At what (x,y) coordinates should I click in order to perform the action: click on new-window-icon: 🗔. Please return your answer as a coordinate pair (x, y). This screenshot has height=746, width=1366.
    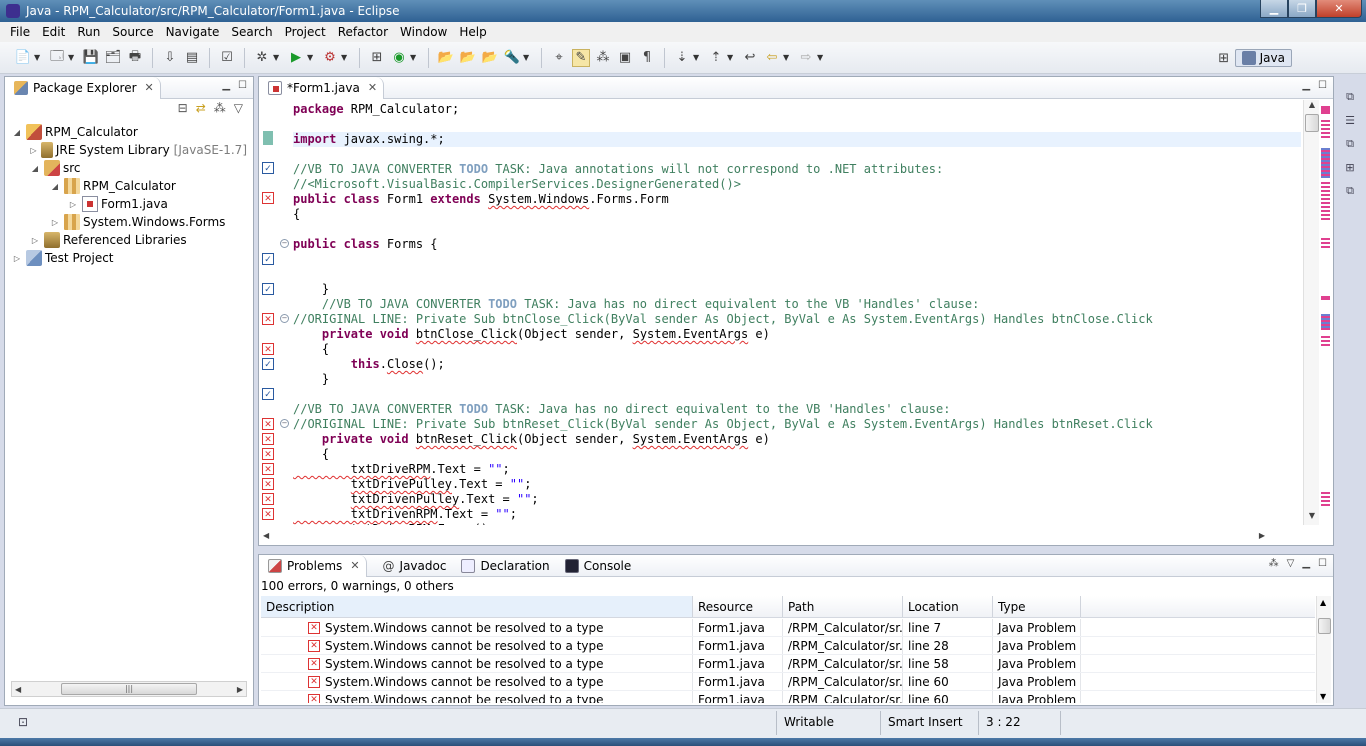
    Looking at the image, I should click on (57, 58).